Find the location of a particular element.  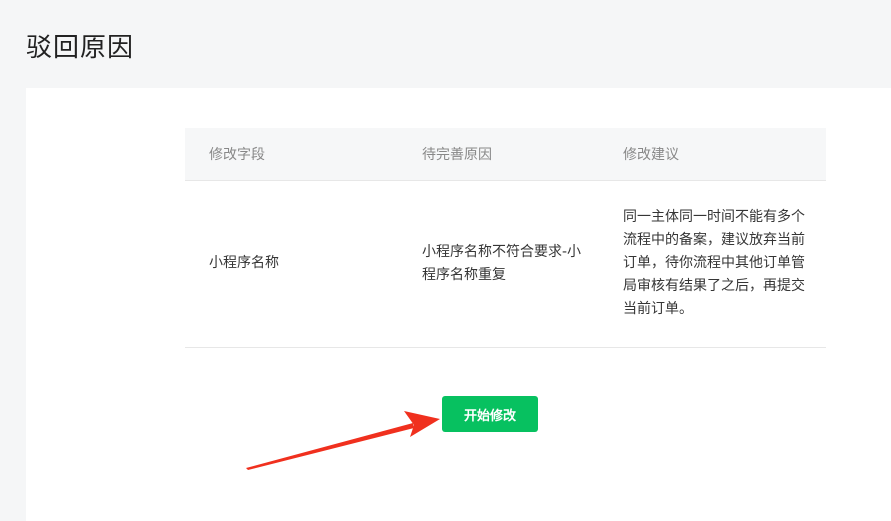

cell-reason: 小程序名称不符合要求-小程序名称重复 is located at coordinates (504, 264).